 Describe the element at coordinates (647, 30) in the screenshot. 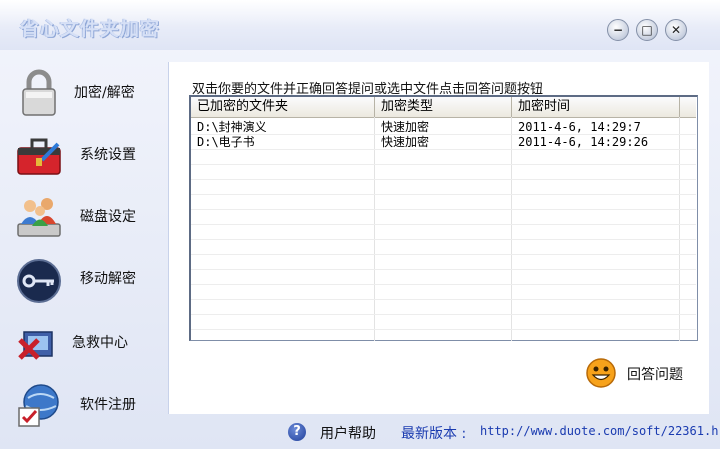

I see `maximize-button: □` at that location.